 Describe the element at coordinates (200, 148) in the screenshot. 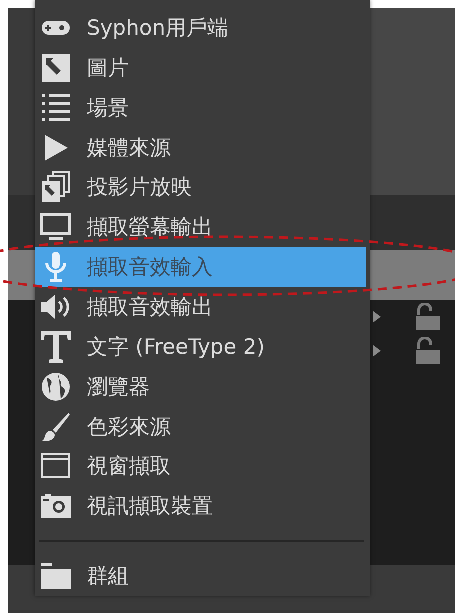

I see `menu-item: 媒體來源` at that location.